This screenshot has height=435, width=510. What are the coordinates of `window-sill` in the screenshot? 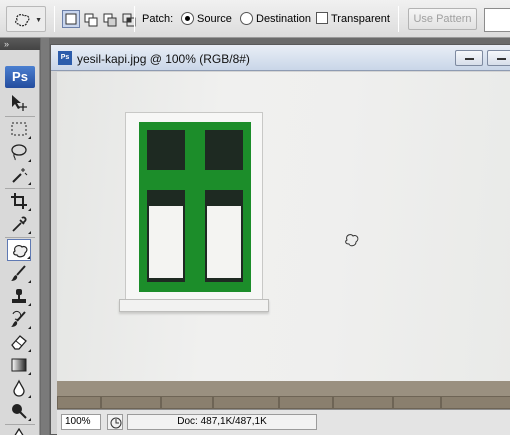 It's located at (194, 305).